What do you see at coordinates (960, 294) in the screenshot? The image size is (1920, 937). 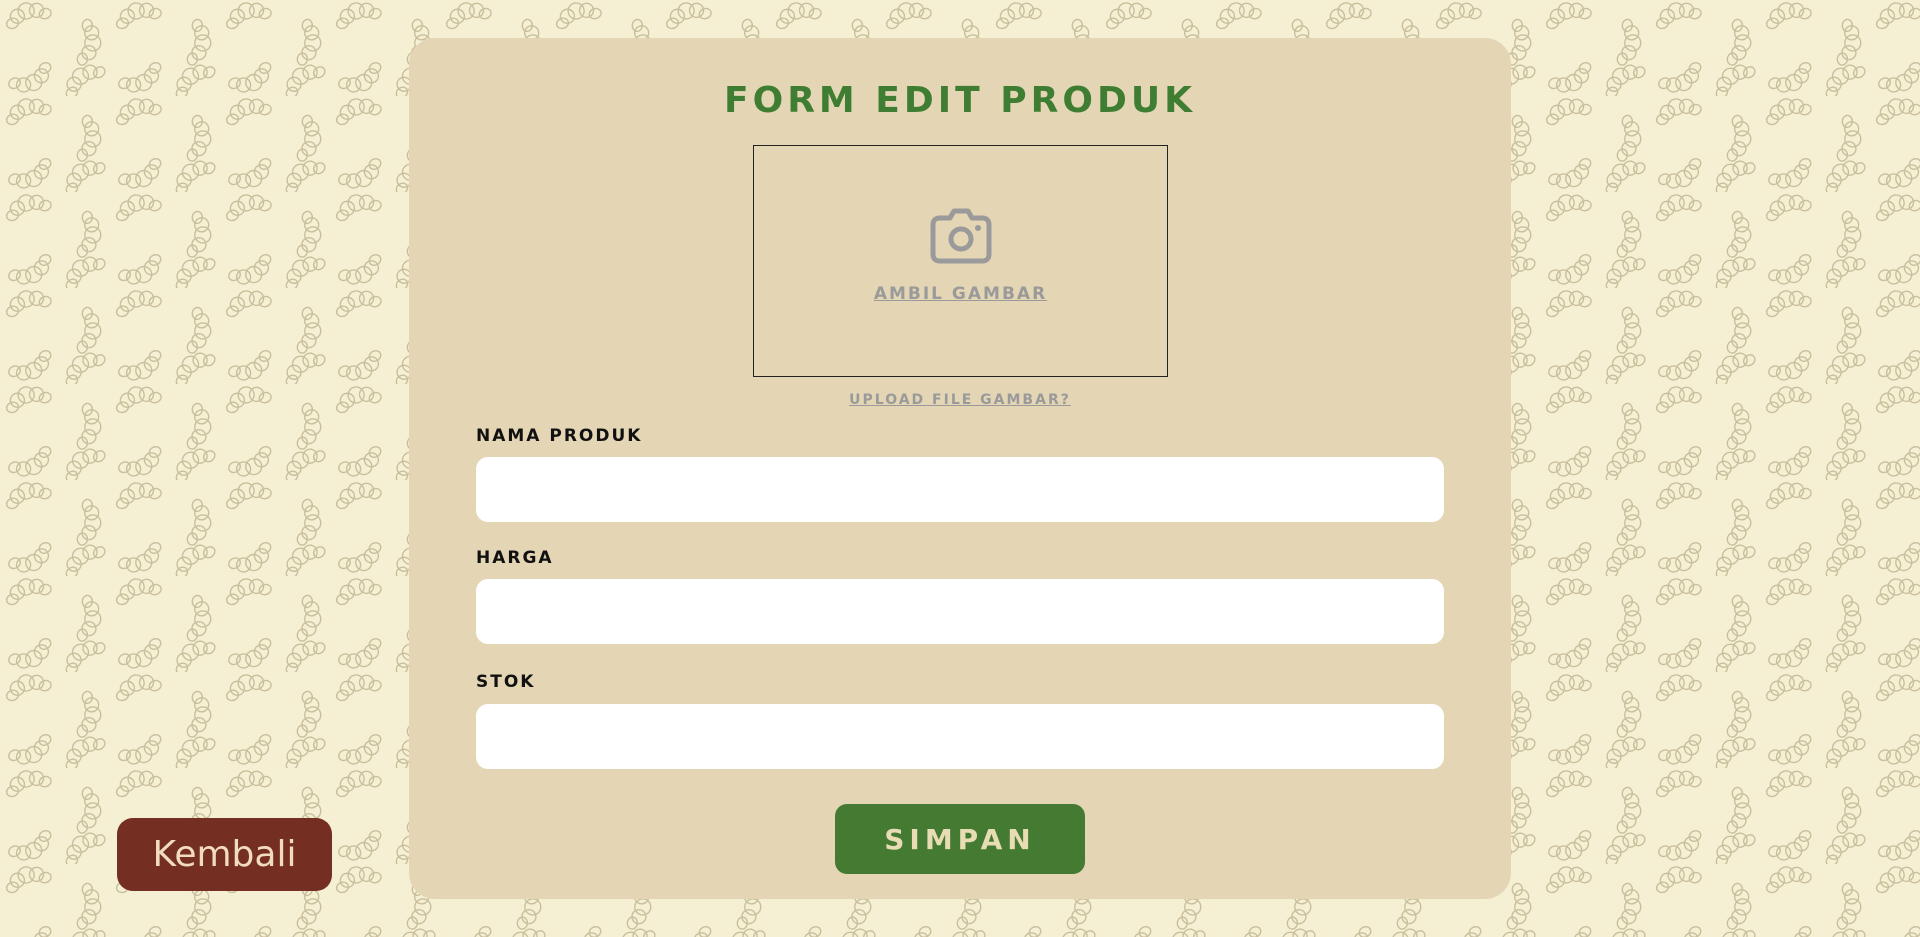 I see `take-photo-link: AMBIL GAMBAR` at bounding box center [960, 294].